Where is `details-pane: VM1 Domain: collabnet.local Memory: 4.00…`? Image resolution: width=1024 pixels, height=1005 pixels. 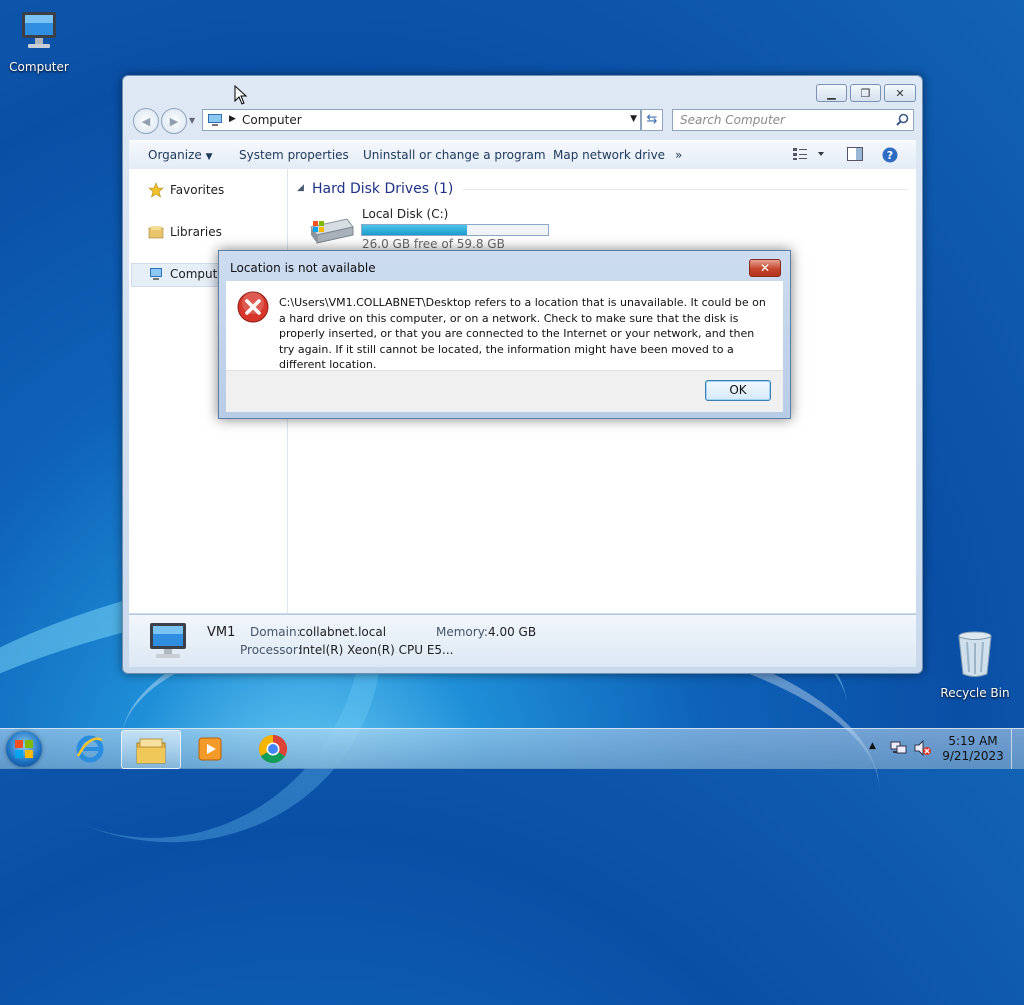
details-pane: VM1 Domain: collabnet.local Memory: 4.00… is located at coordinates (522, 640).